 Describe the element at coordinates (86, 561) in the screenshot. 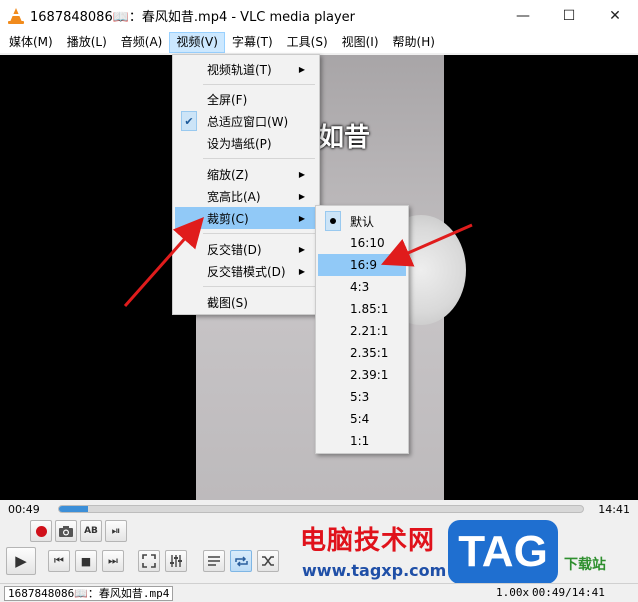

I see `stop-button: ■` at that location.